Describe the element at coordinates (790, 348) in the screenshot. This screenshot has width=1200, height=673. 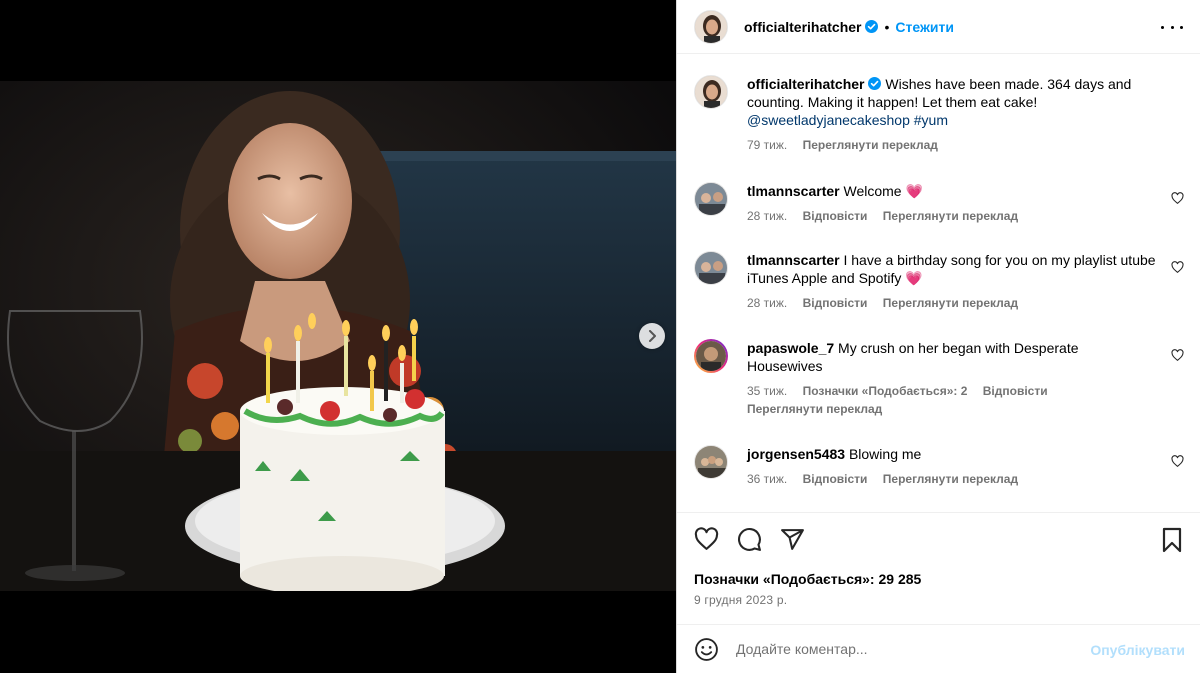
I see `comment-username: papaswole_7` at that location.